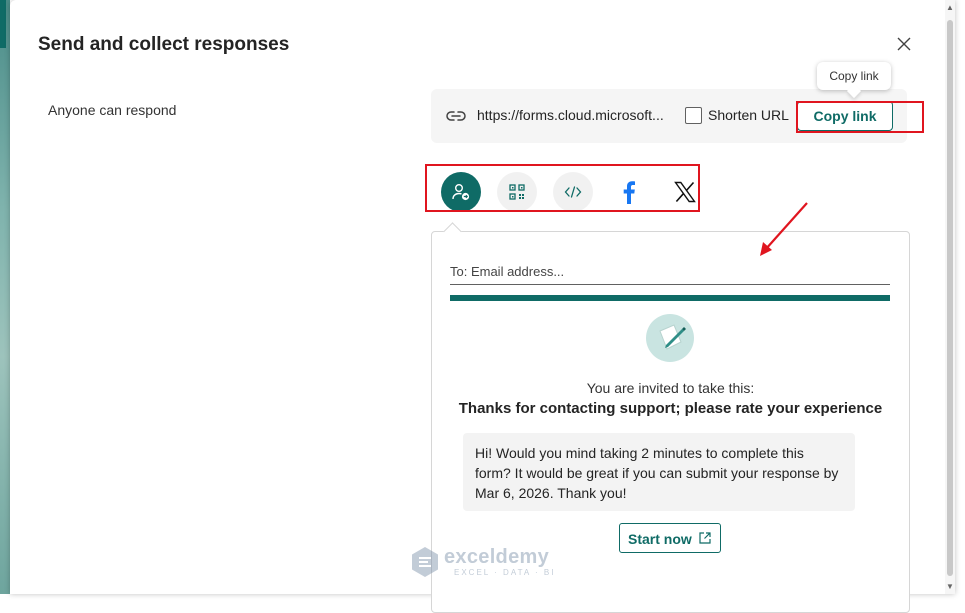 The height and width of the screenshot is (613, 965). What do you see at coordinates (164, 44) in the screenshot?
I see `dialog-title: Send and collect responses` at bounding box center [164, 44].